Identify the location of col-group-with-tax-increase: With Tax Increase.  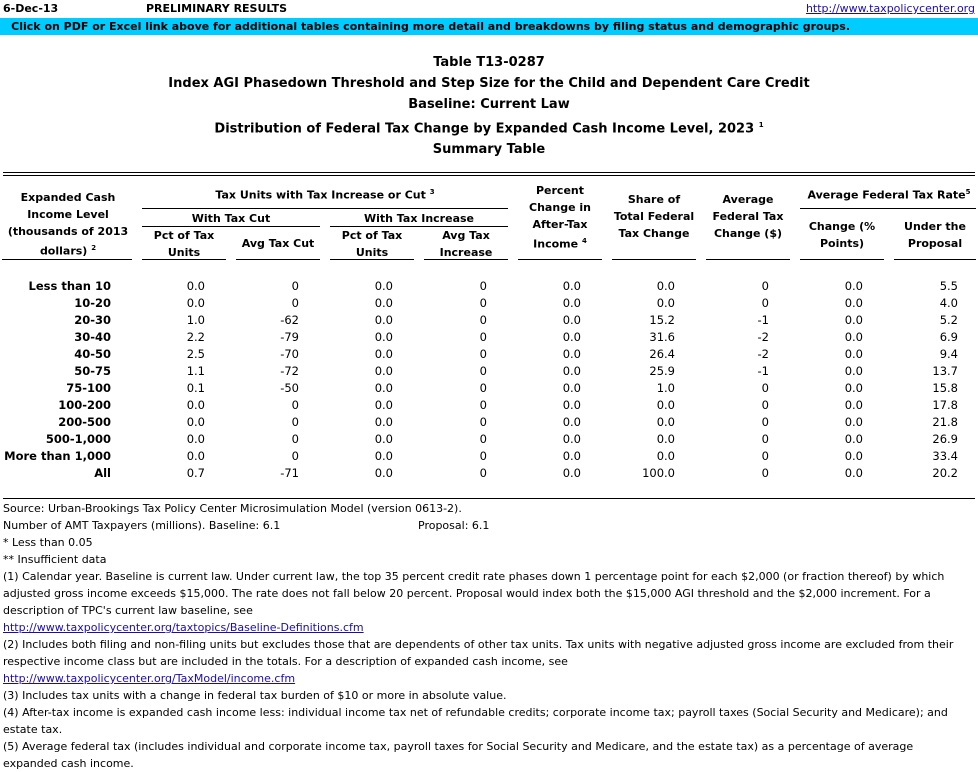
(419, 218).